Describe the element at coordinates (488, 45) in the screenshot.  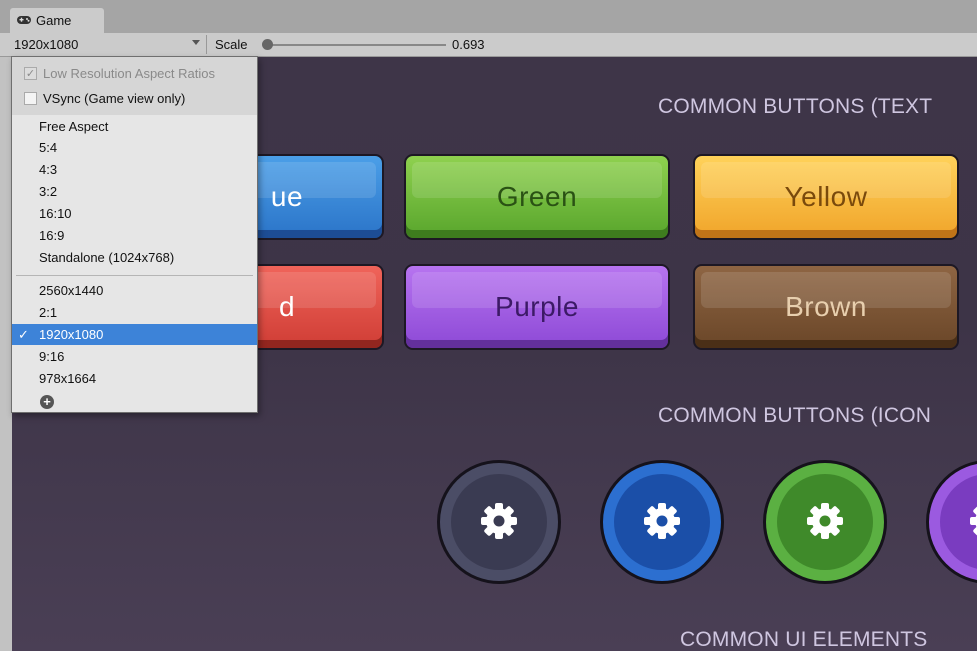
I see `game-toolbar: 1920x1080 Scale 0.693` at that location.